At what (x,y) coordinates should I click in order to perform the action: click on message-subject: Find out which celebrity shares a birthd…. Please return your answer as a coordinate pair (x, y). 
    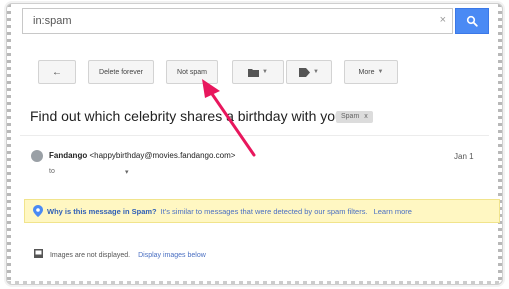
    Looking at the image, I should click on (192, 116).